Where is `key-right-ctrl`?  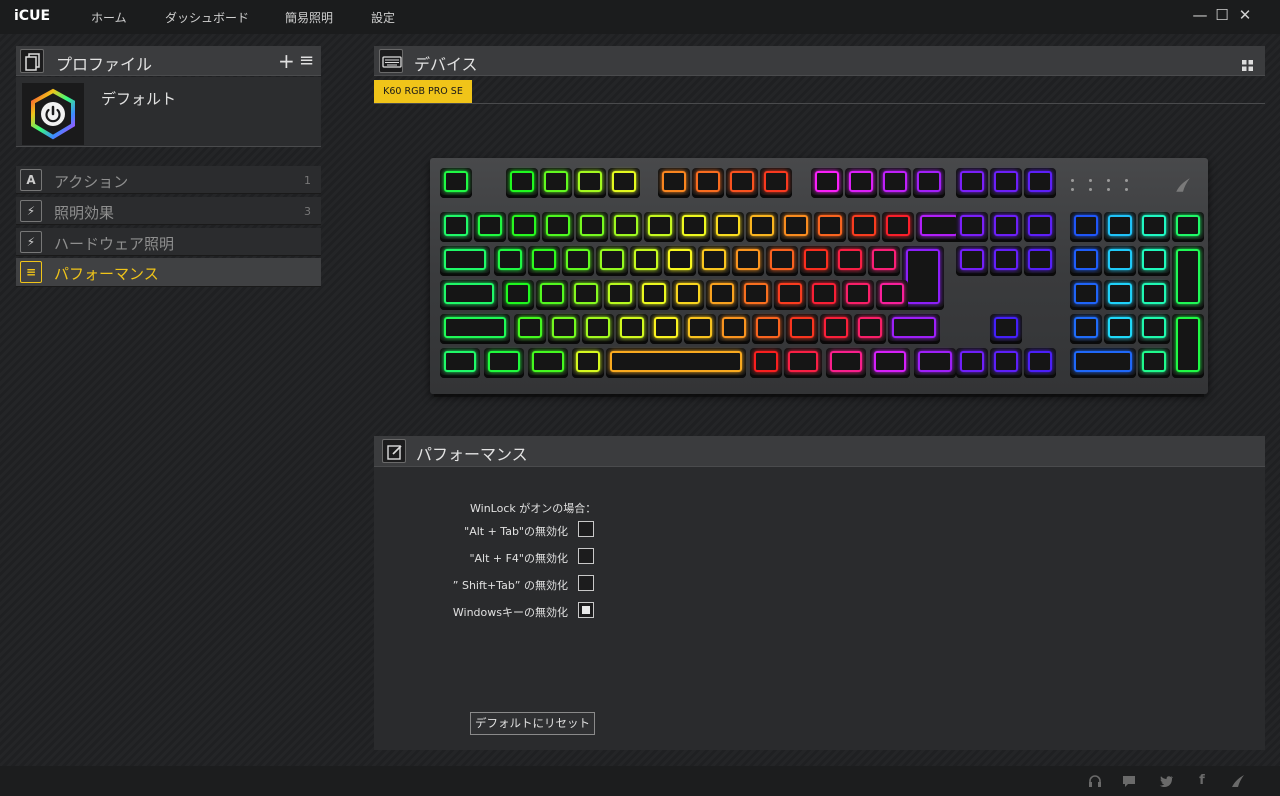 key-right-ctrl is located at coordinates (935, 363).